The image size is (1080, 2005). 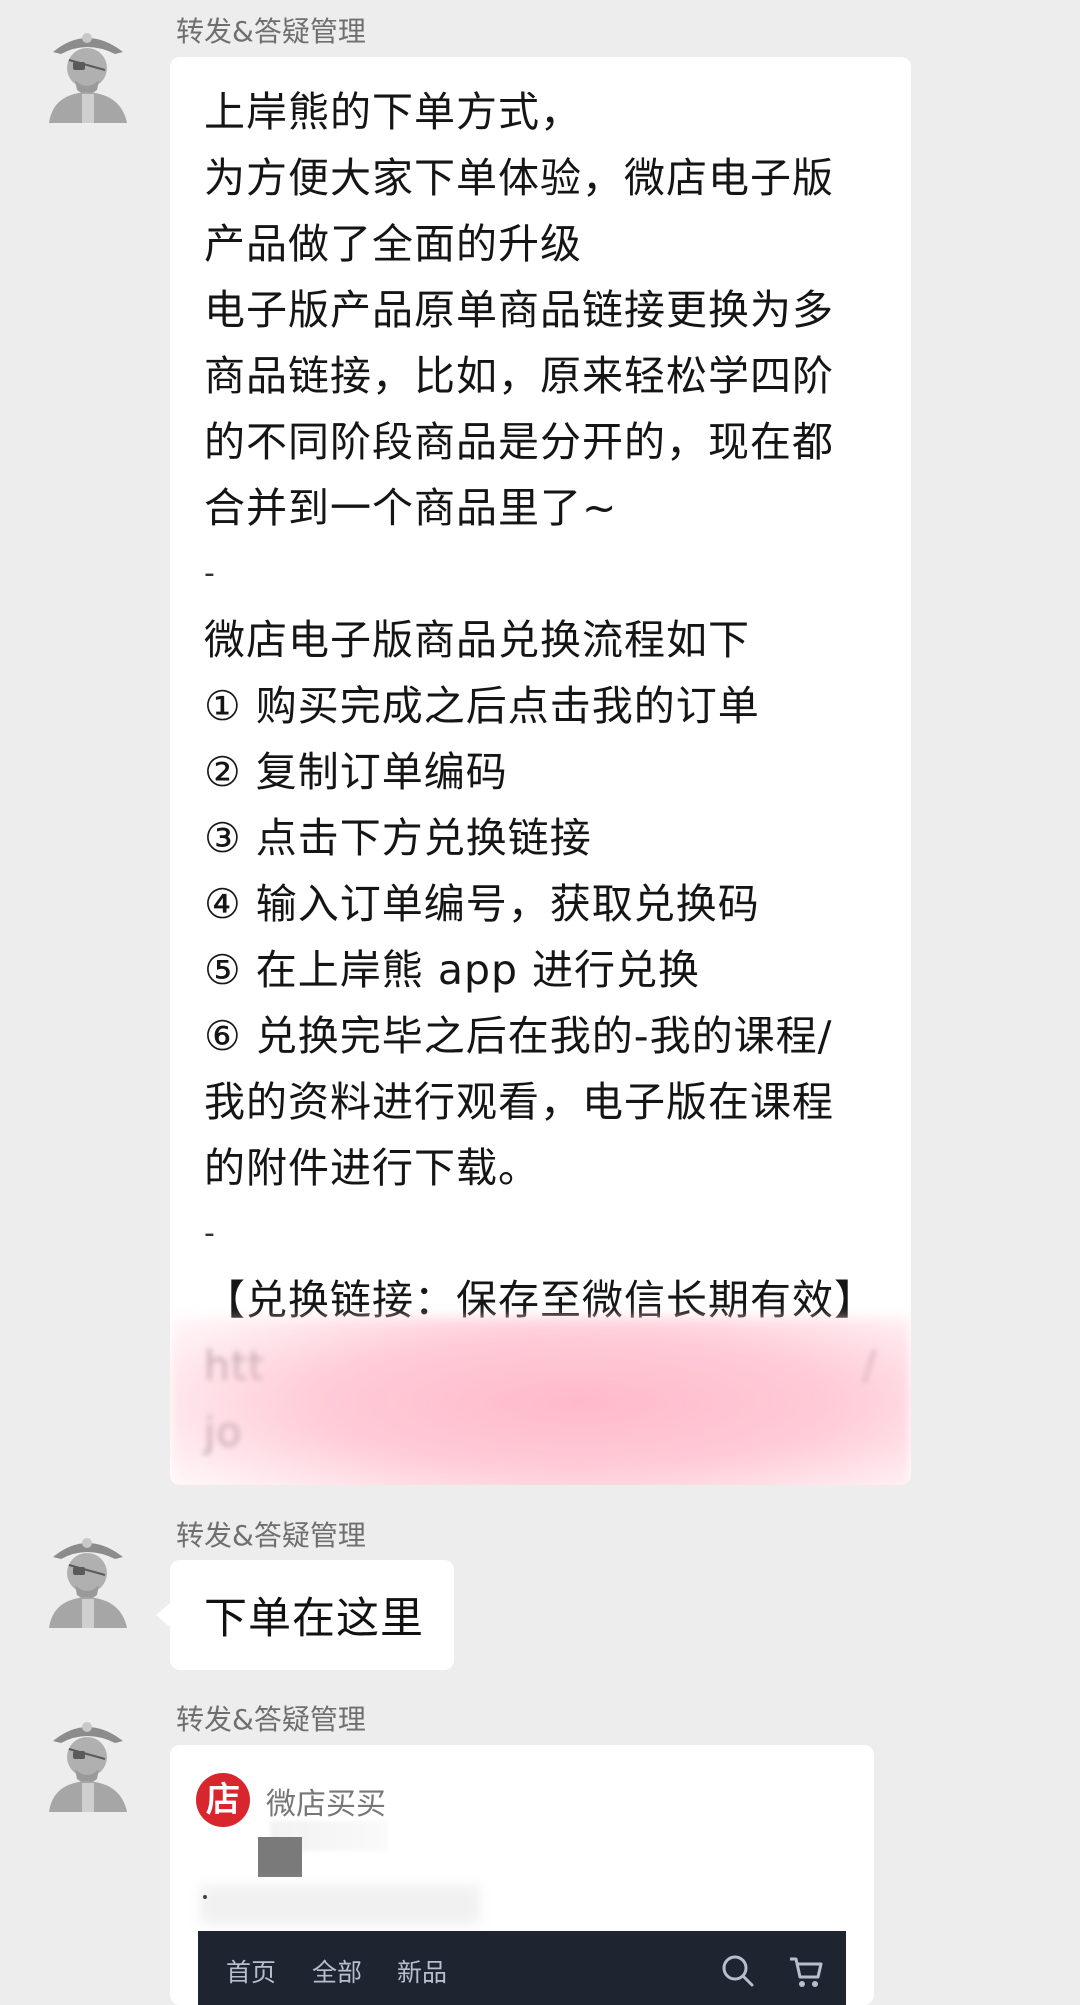 I want to click on redacted-link-line: htt /, so click(x=542, y=1366).